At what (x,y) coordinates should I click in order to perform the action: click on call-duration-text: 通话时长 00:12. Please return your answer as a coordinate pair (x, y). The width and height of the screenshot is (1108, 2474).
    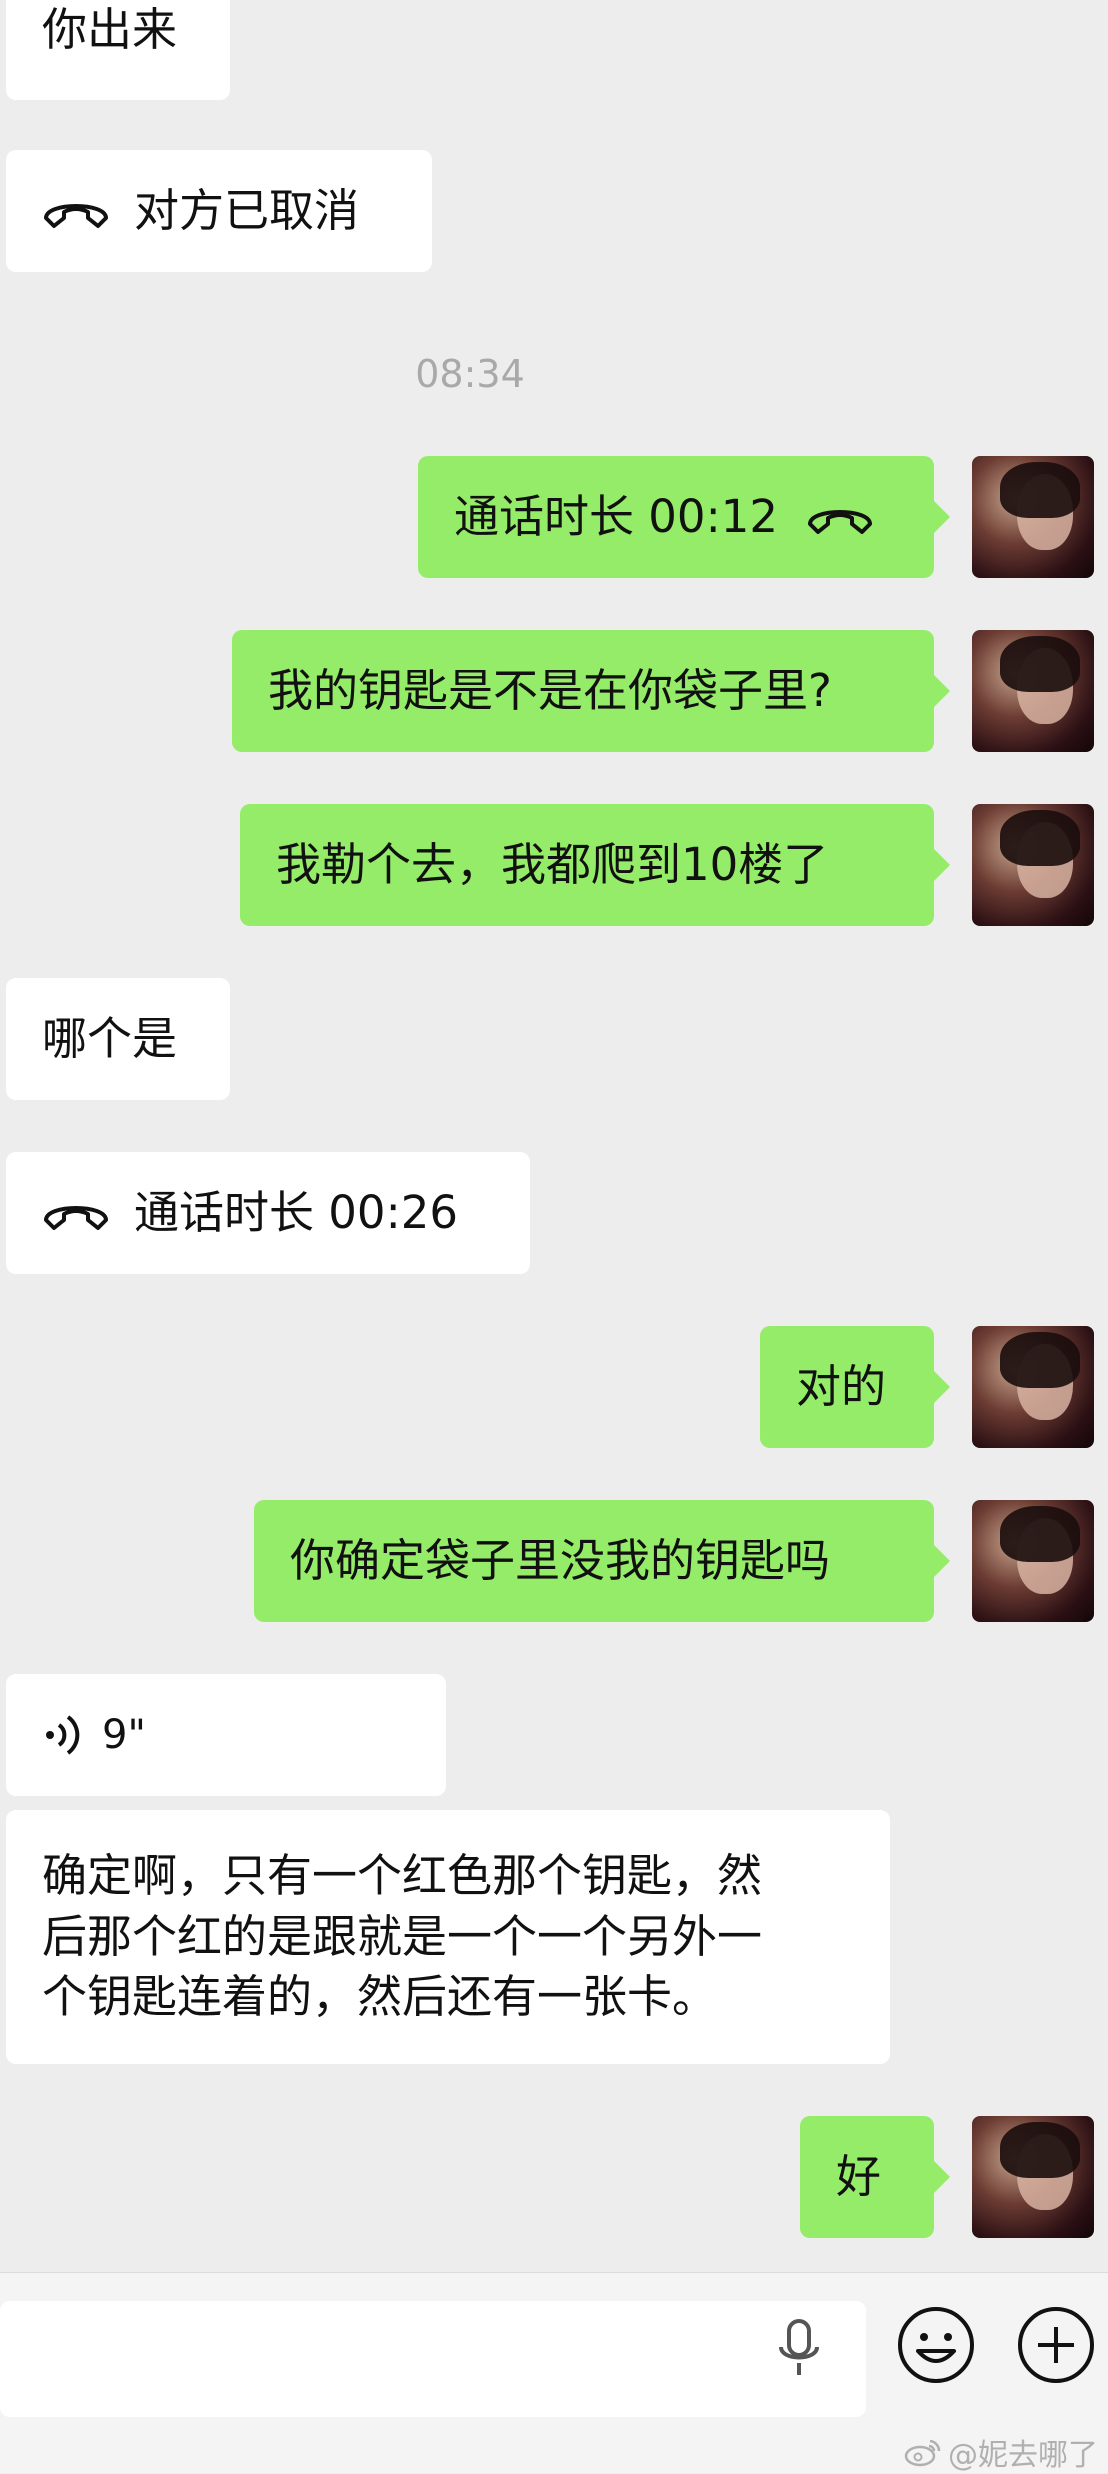
    Looking at the image, I should click on (616, 516).